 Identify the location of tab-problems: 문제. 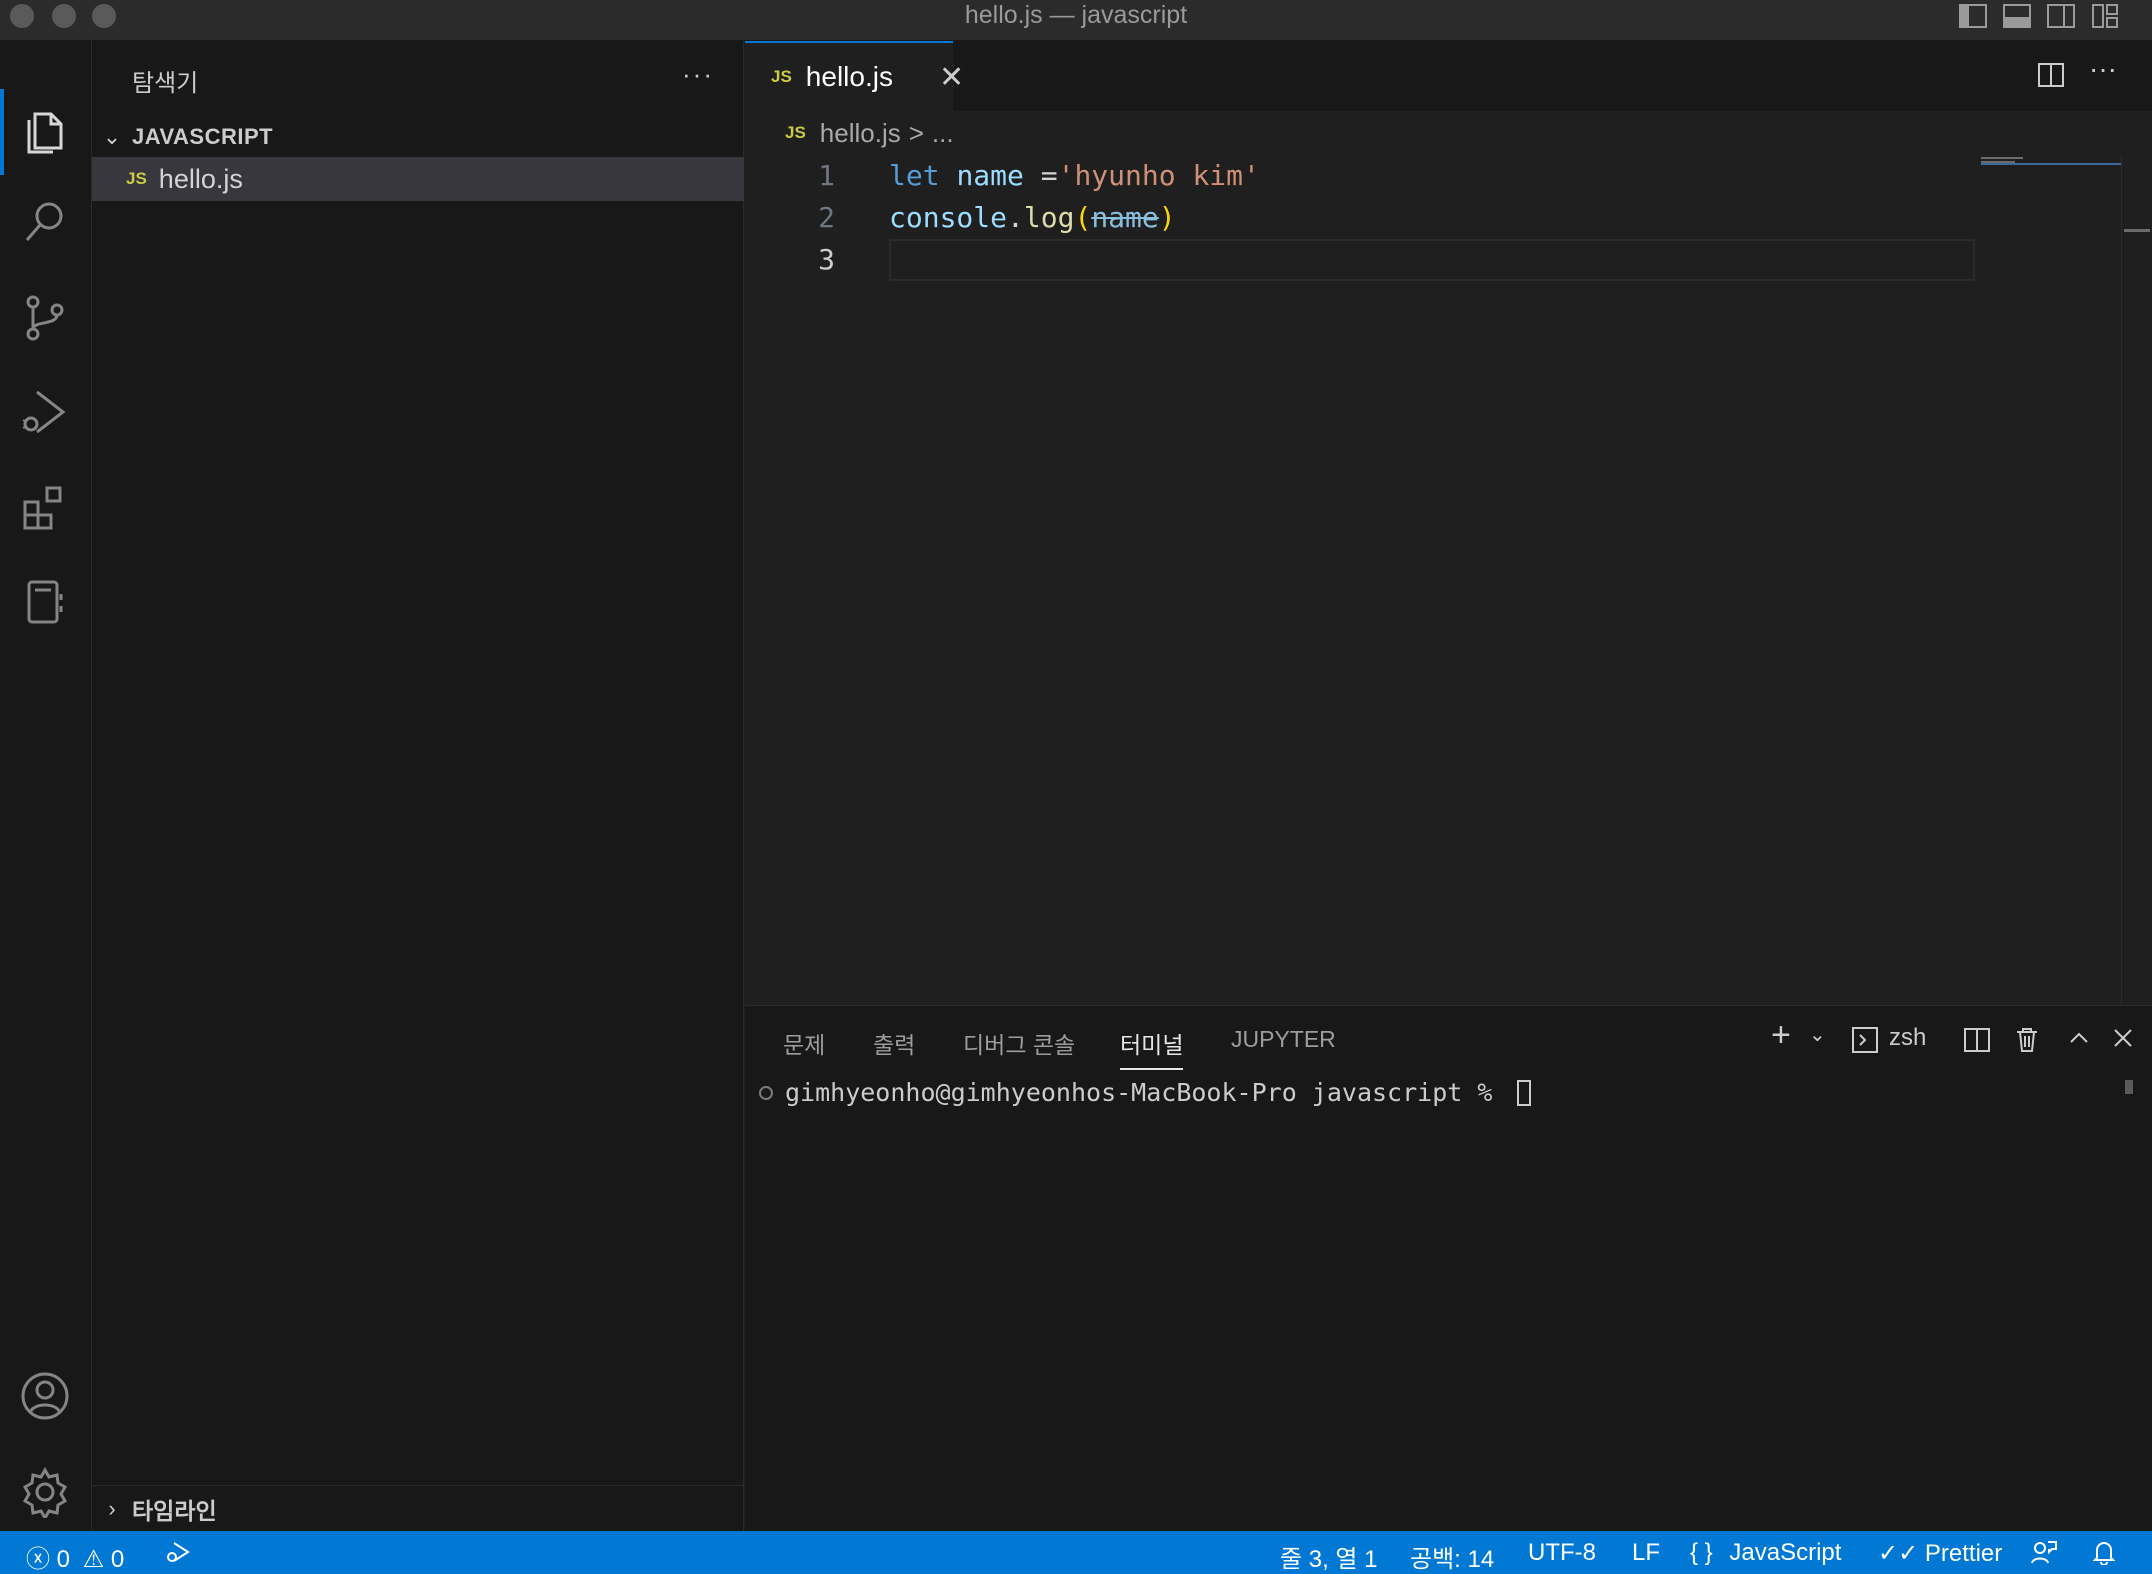
(804, 1048).